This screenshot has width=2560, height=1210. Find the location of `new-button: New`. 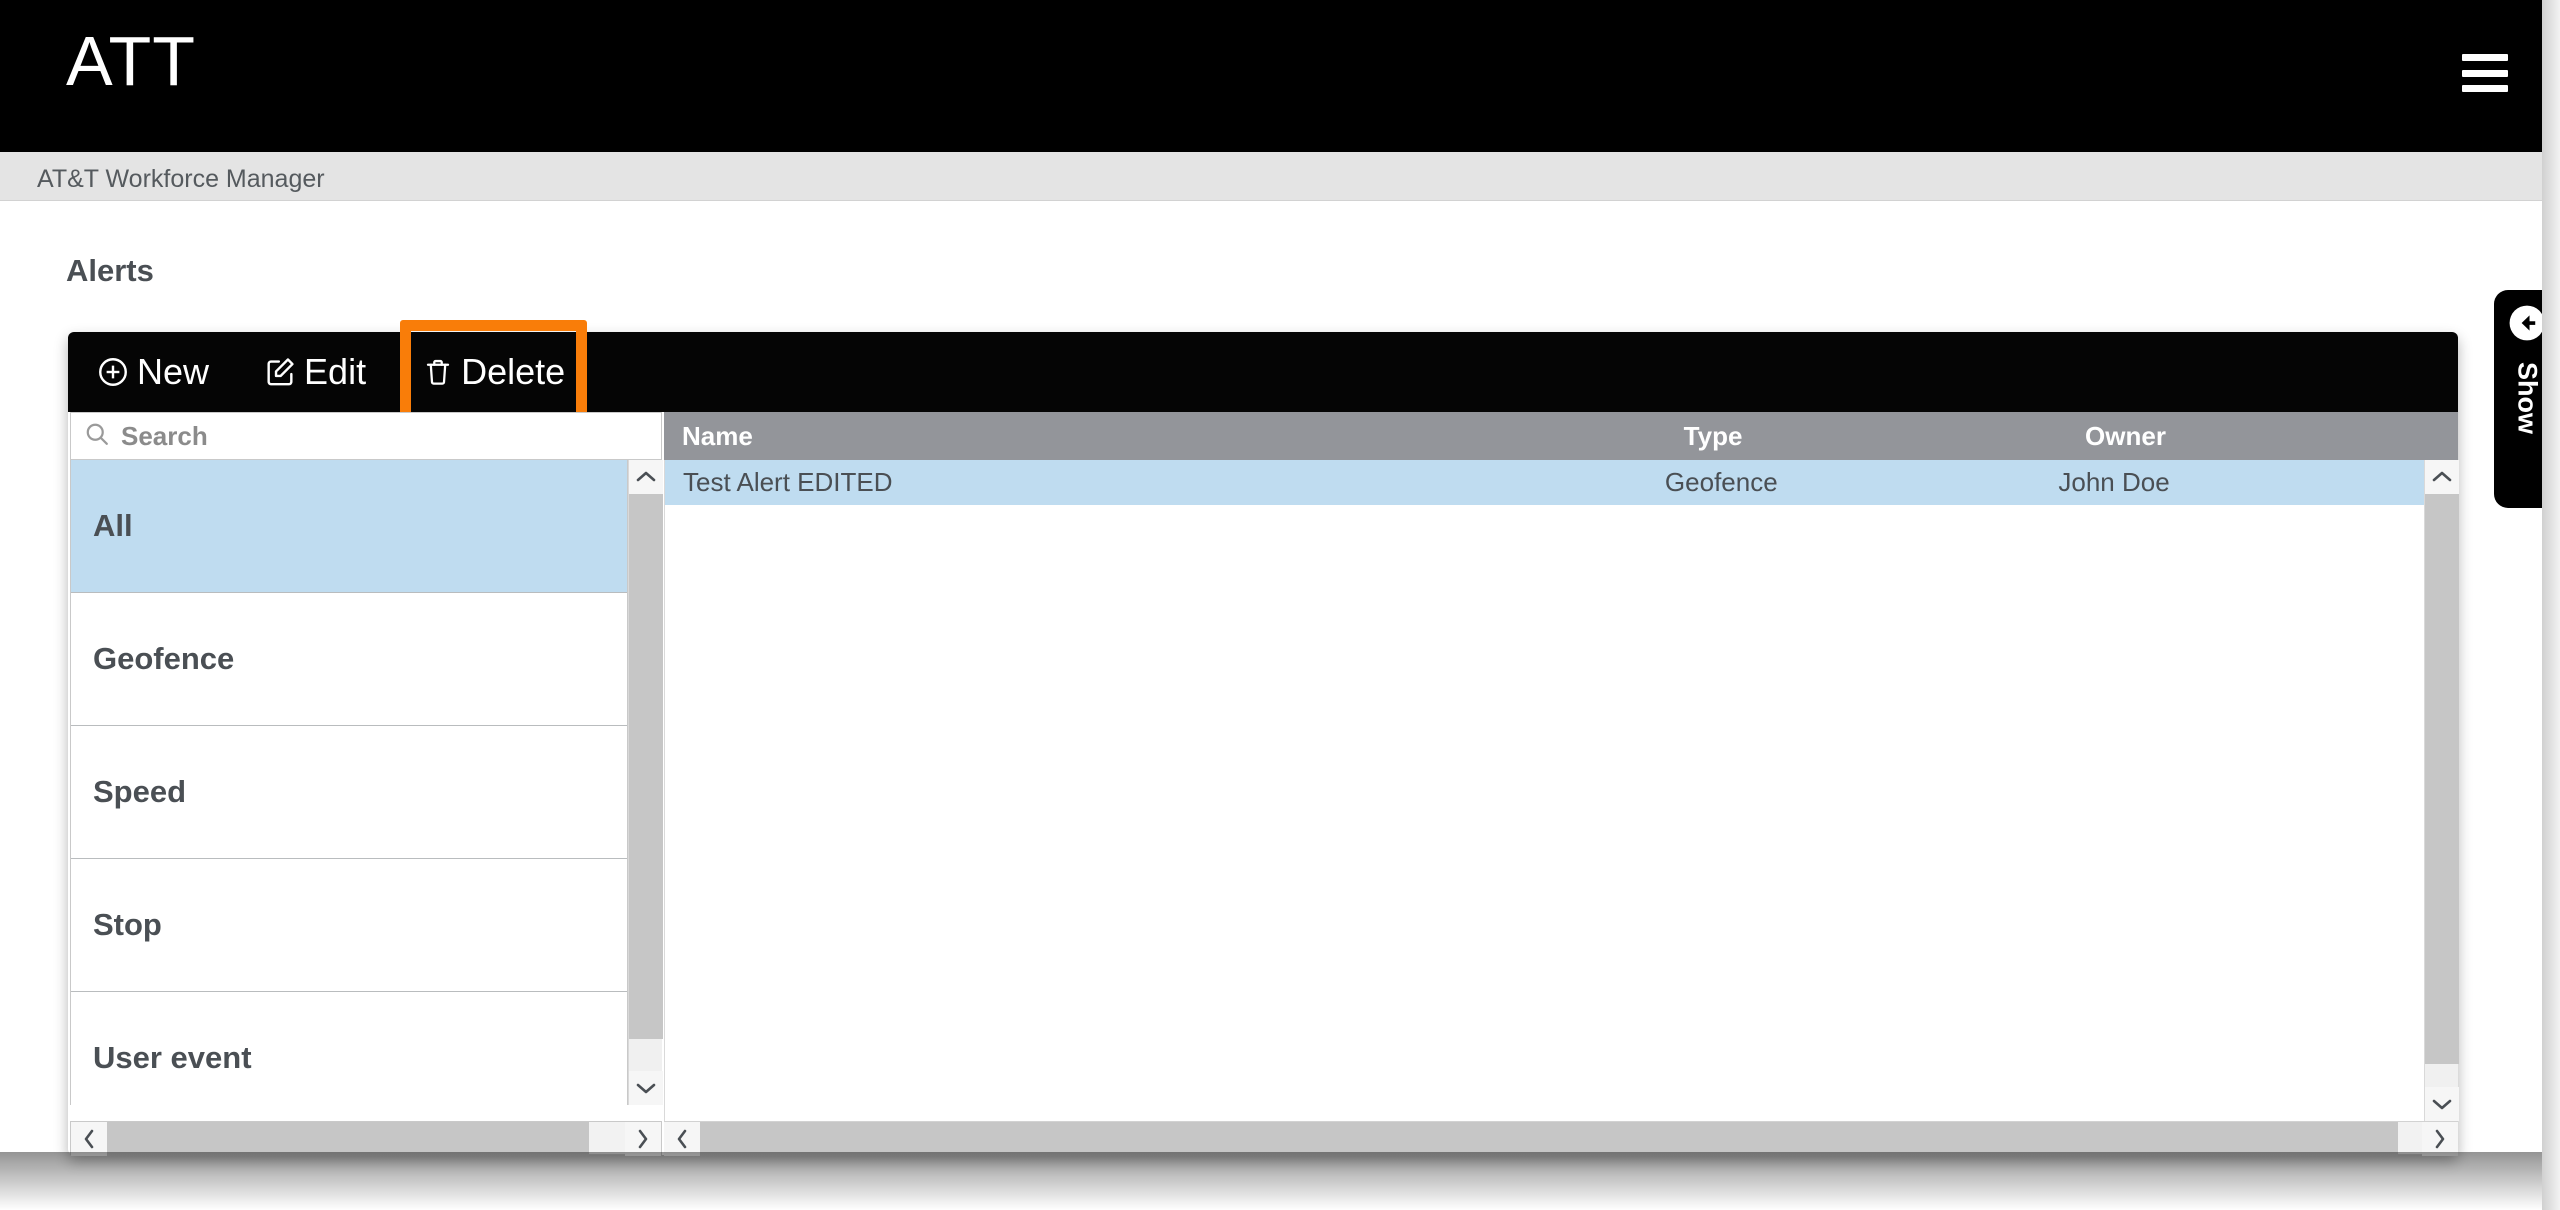

new-button: New is located at coordinates (152, 372).